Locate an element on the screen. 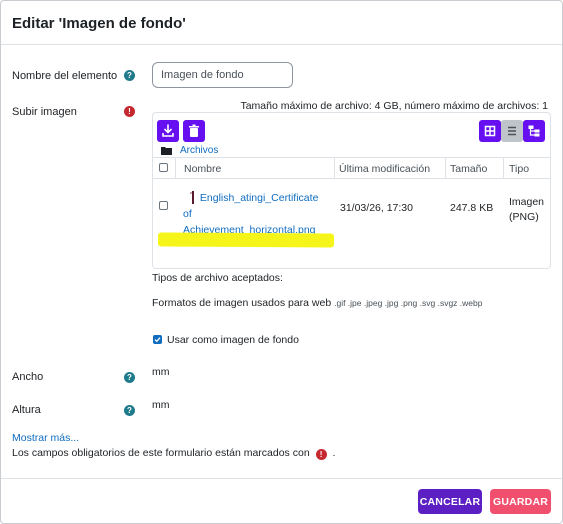 The image size is (563, 524). trash-icon is located at coordinates (194, 130).